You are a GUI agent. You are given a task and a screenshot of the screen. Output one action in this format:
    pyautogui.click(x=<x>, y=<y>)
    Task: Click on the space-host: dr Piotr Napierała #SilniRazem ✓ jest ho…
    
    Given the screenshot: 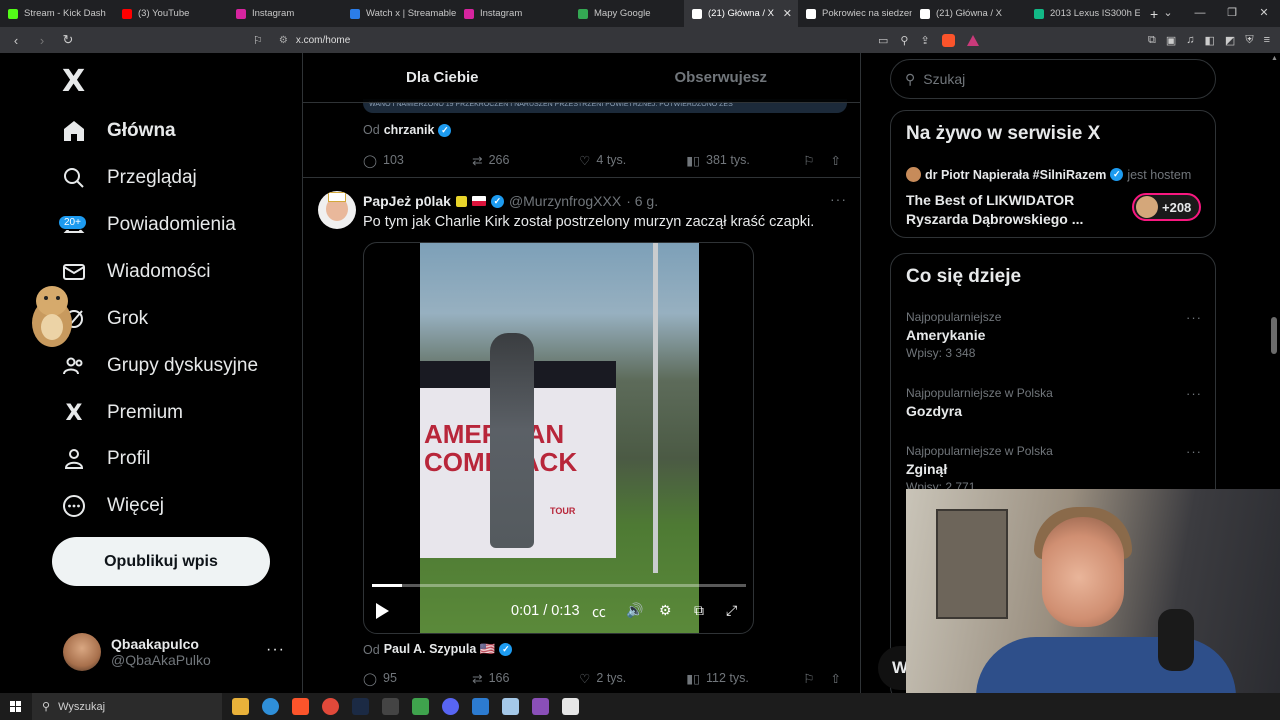 What is the action you would take?
    pyautogui.click(x=1048, y=174)
    